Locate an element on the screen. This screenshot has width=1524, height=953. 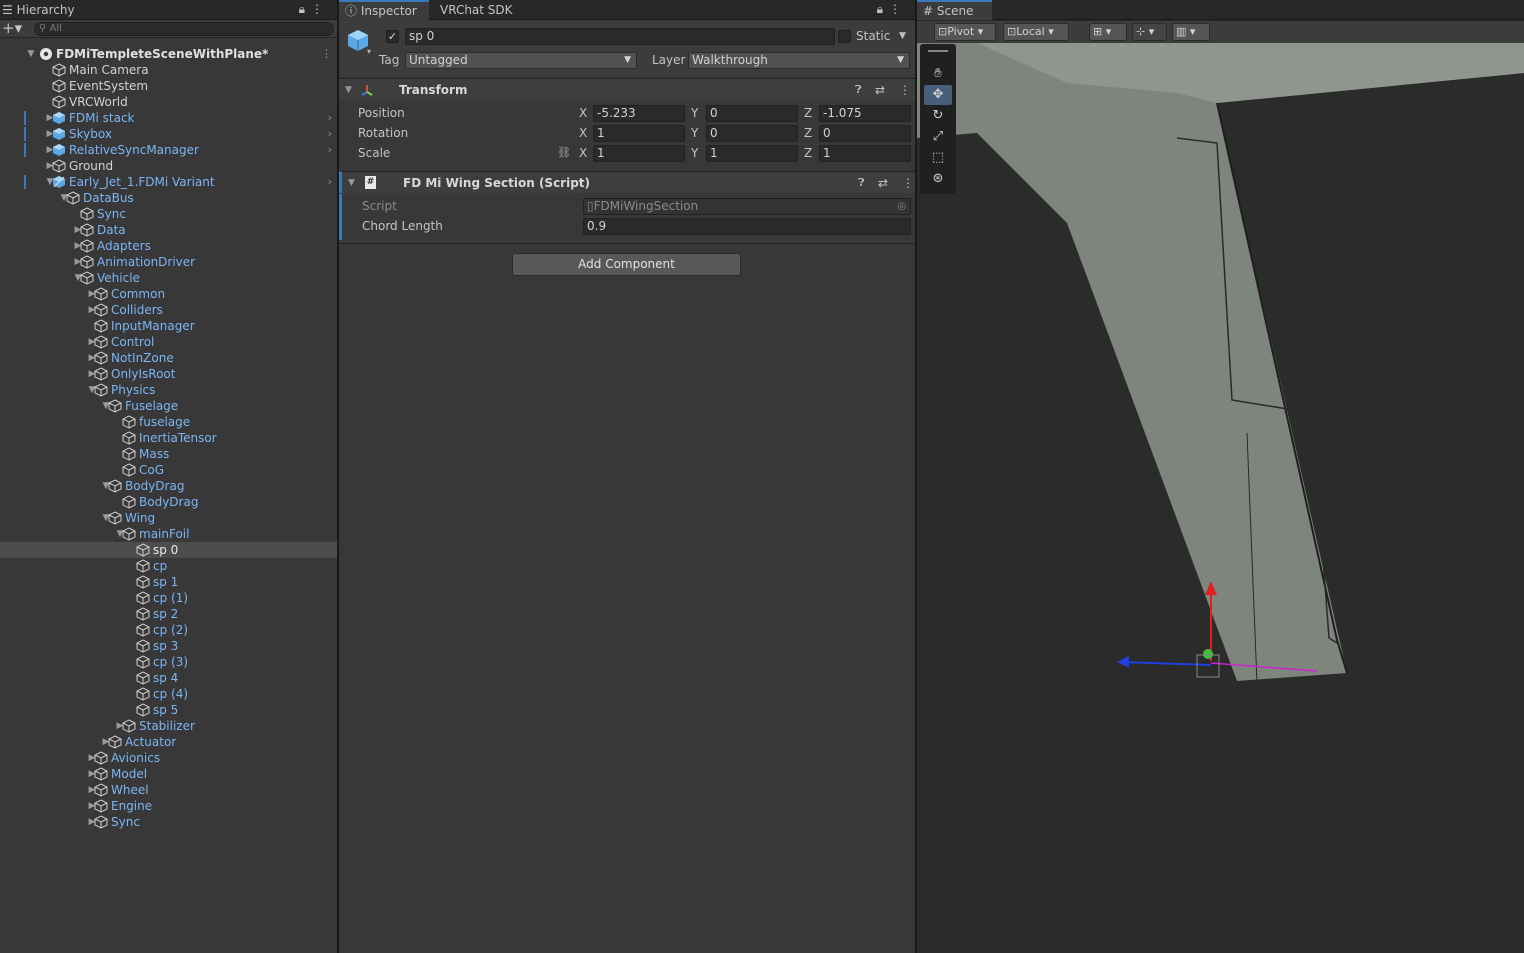
position-y-axis-label: Y is located at coordinates (694, 113).